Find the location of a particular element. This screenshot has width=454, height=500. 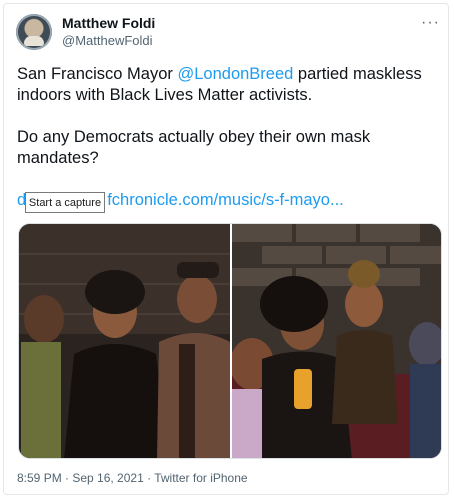

tweet-header: Matthew Foldi @MatthewFoldi ··· is located at coordinates (228, 34).